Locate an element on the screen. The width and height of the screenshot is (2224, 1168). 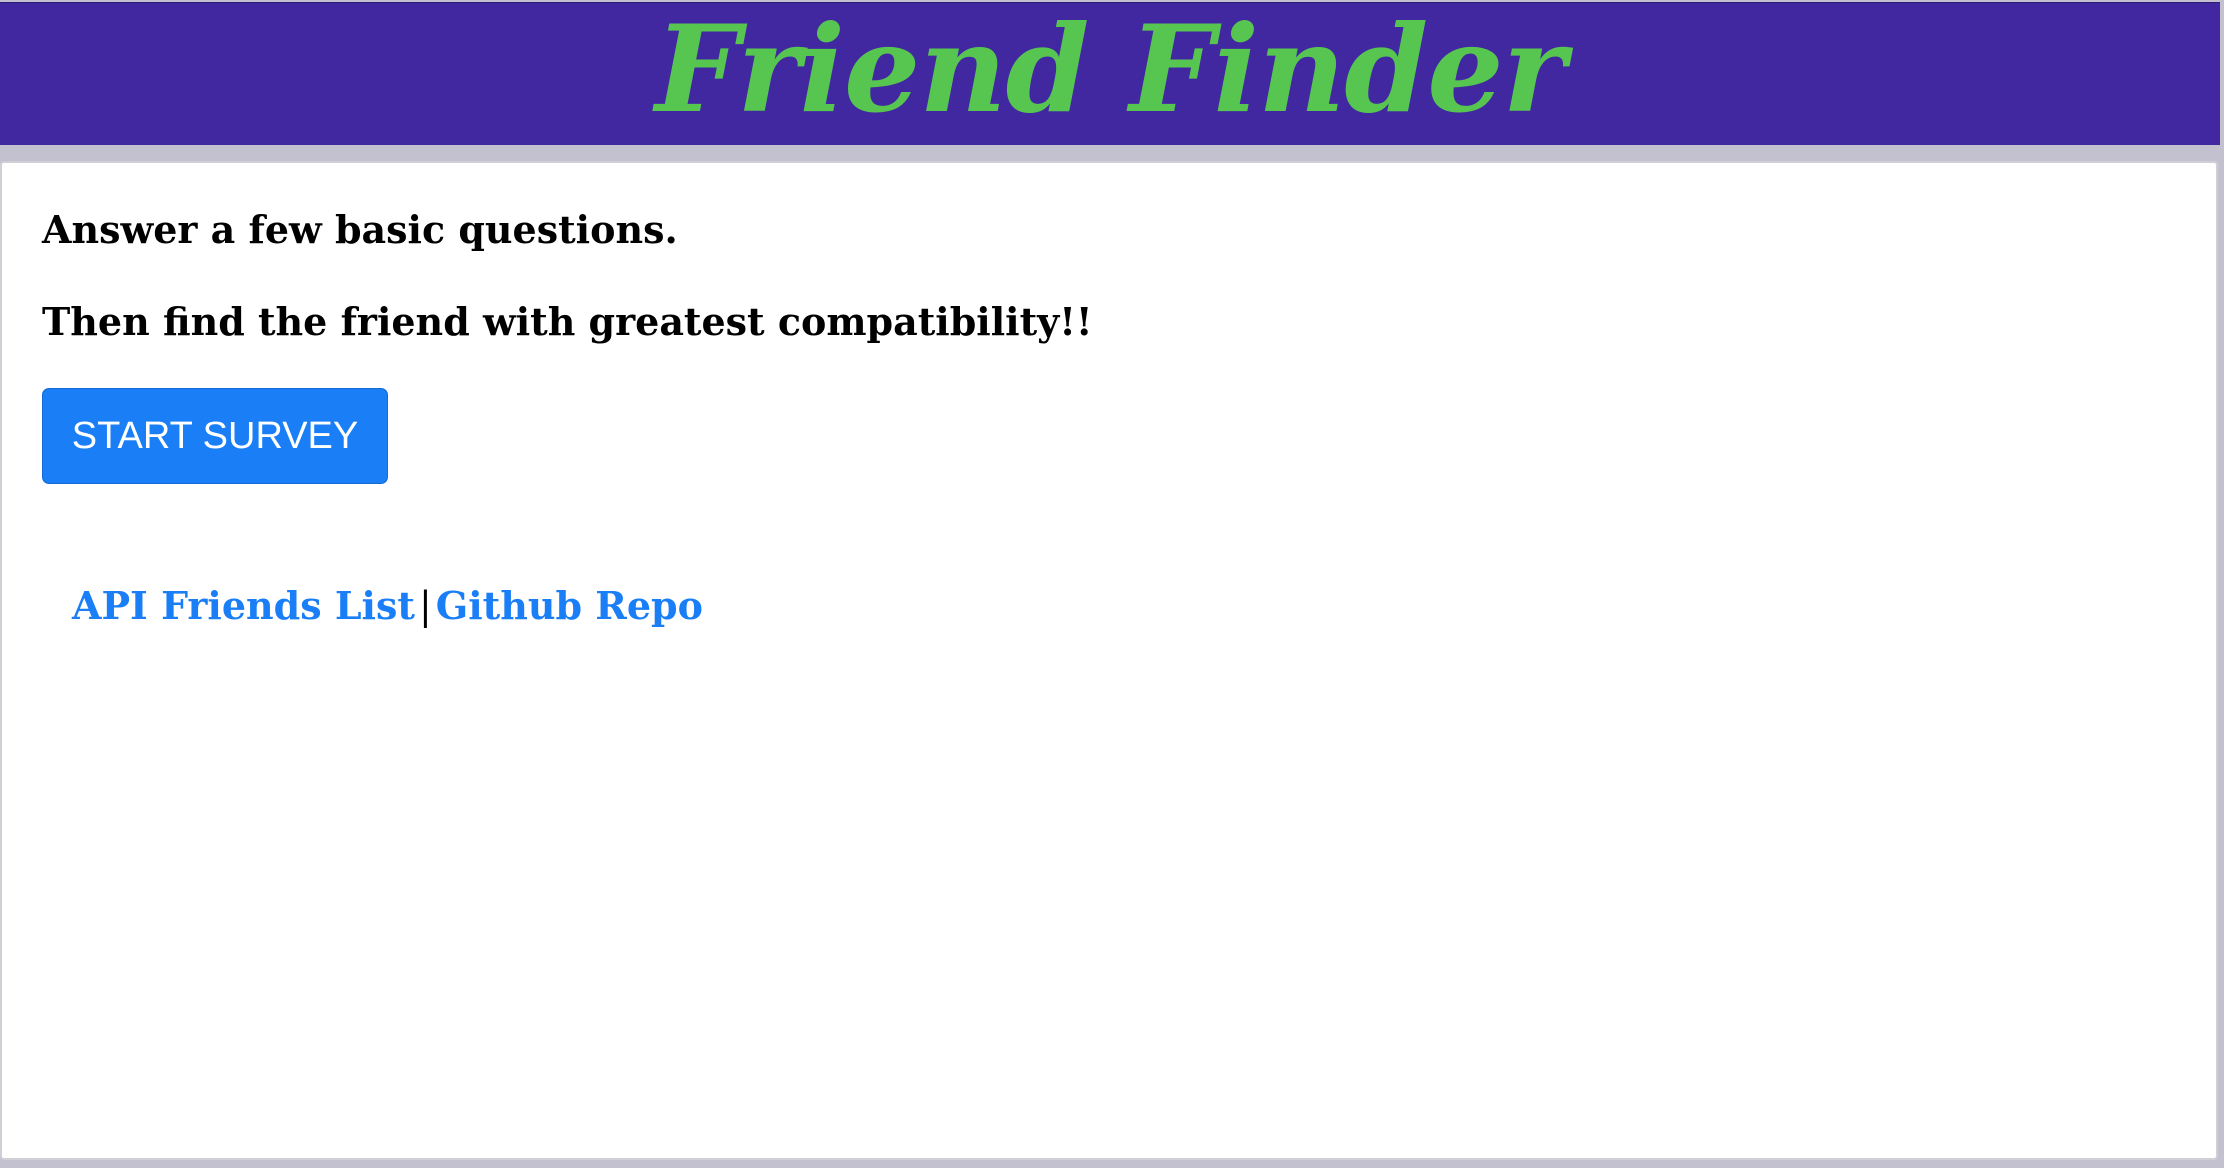
start-survey-button: START SURVEY is located at coordinates (215, 436).